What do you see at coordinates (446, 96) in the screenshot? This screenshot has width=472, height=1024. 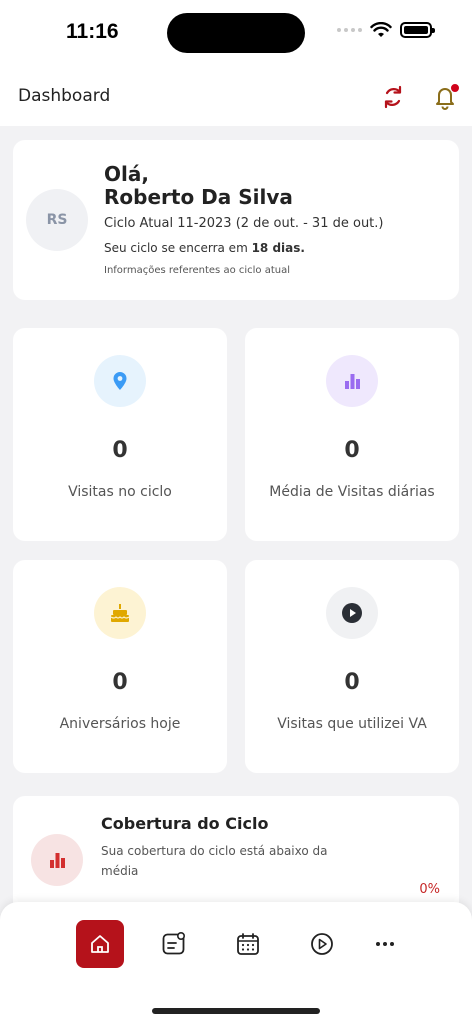 I see `notifications-button` at bounding box center [446, 96].